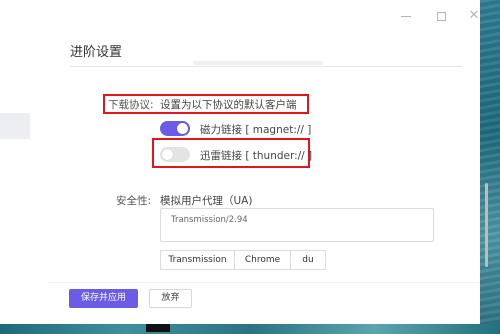 The width and height of the screenshot is (500, 334). Describe the element at coordinates (103, 298) in the screenshot. I see `save-apply-button: 保存并应用` at that location.